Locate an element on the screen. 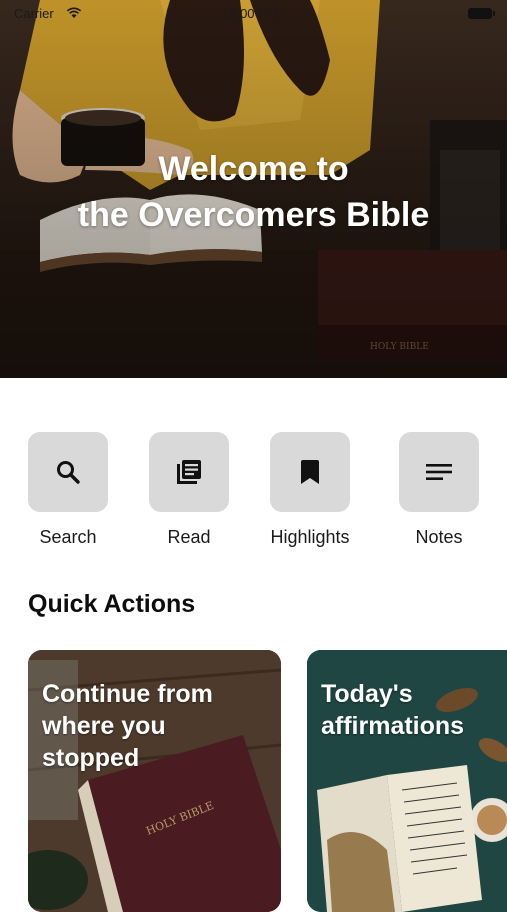  clock-time: 12:00 PM is located at coordinates (250, 13).